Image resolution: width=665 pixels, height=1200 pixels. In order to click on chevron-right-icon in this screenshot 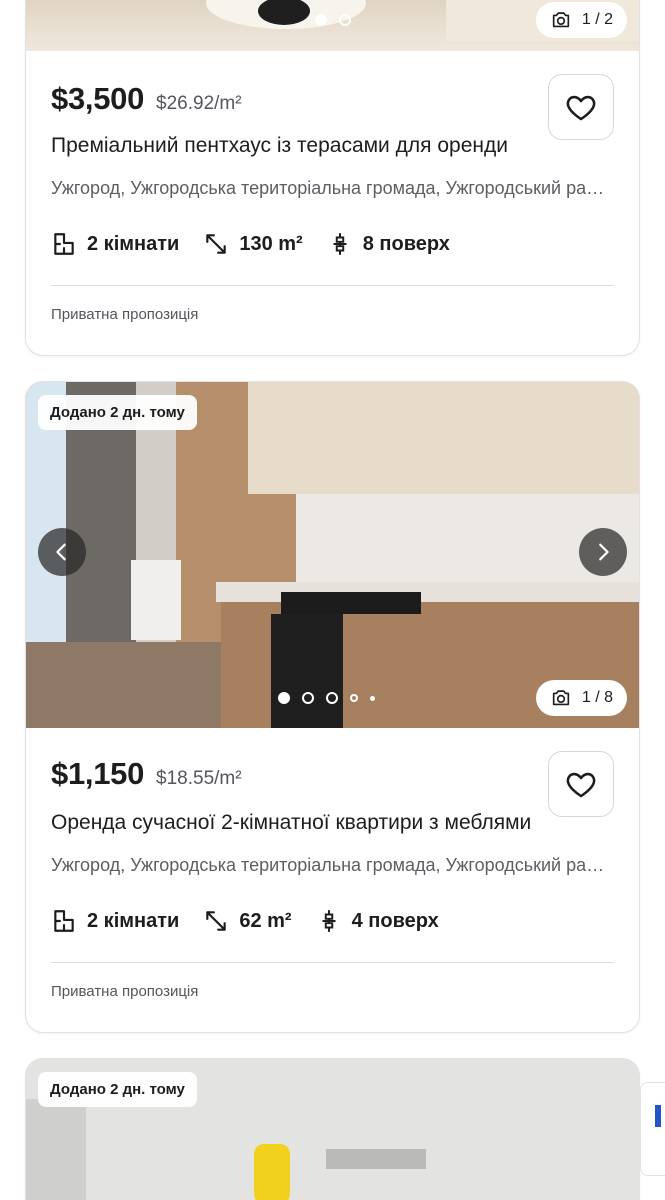, I will do `click(604, 552)`.